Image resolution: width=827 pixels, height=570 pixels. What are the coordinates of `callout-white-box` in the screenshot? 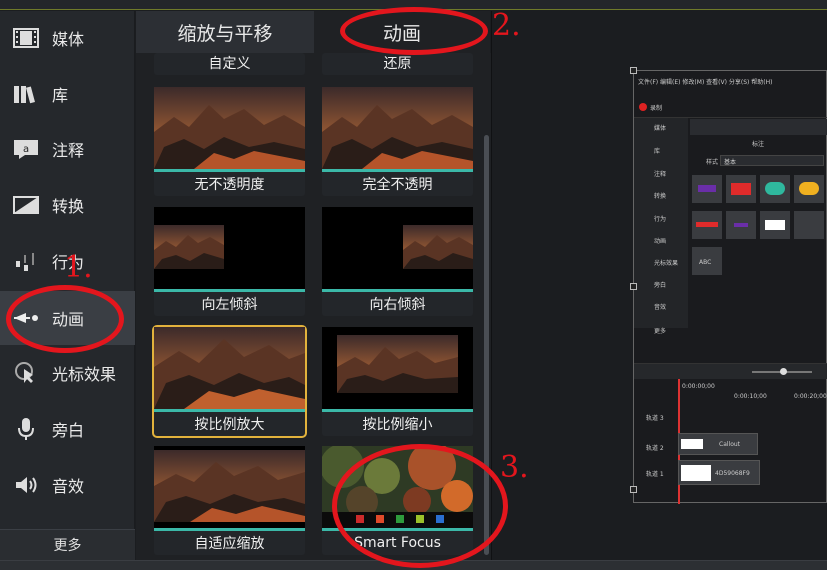 It's located at (775, 225).